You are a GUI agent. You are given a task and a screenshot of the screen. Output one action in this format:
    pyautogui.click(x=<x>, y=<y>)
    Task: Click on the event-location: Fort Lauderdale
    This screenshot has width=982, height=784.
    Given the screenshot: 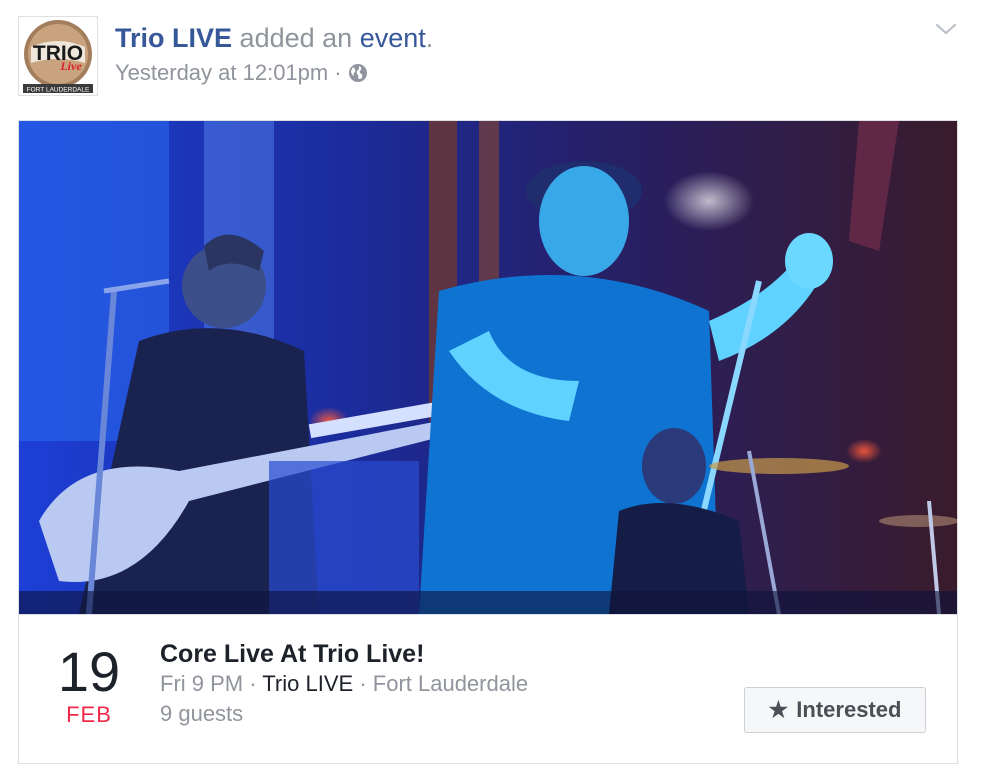 What is the action you would take?
    pyautogui.click(x=450, y=683)
    